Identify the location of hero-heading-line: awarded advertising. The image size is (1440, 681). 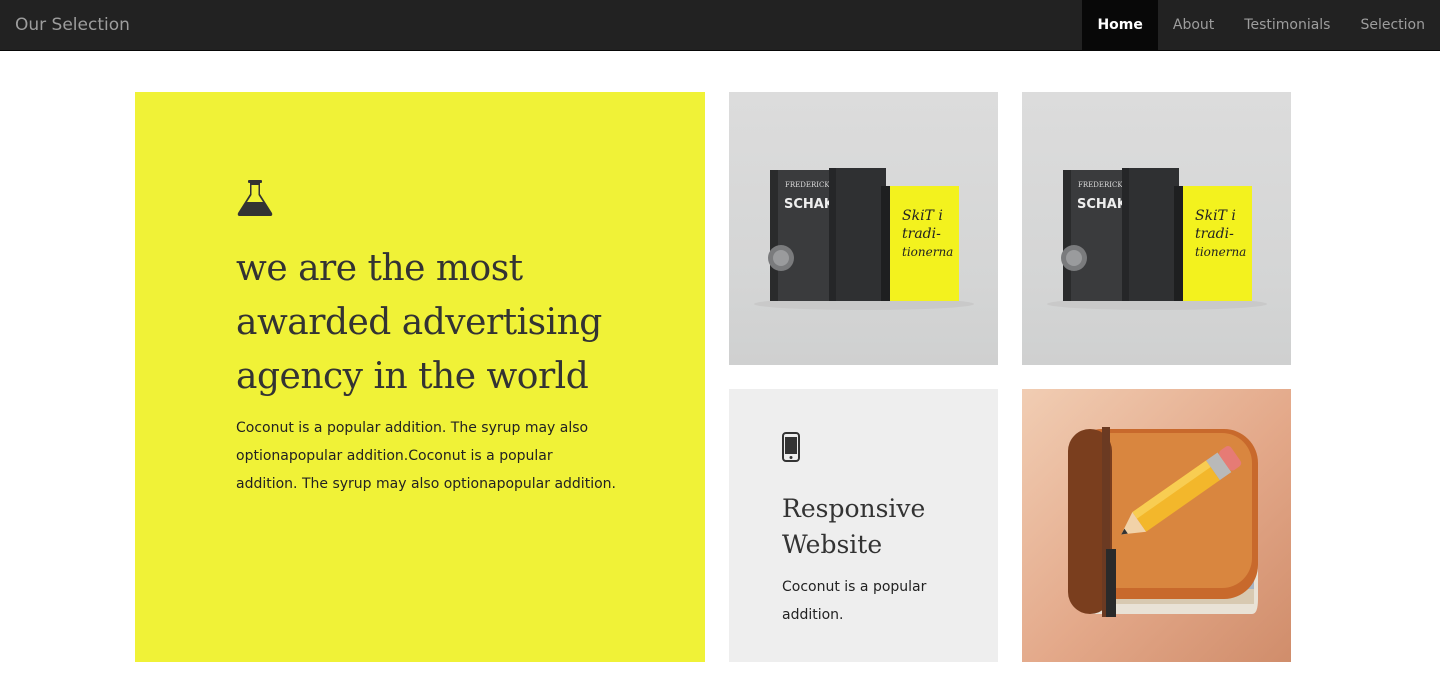
(419, 322).